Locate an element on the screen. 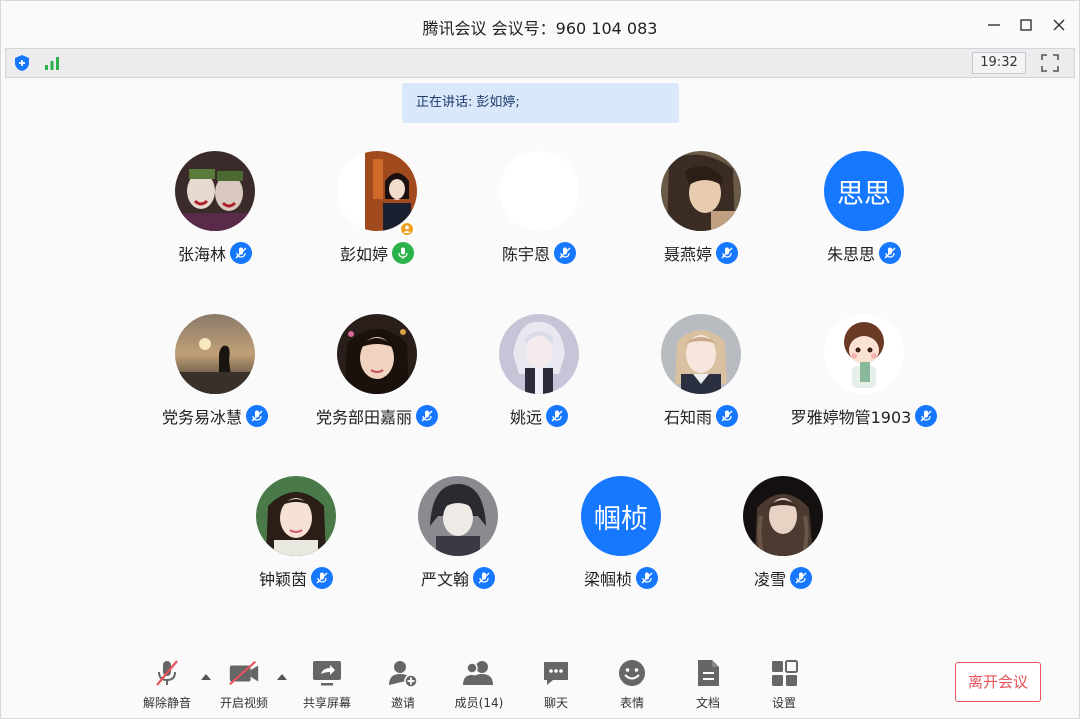 The width and height of the screenshot is (1080, 719). participant-name: 石知雨 is located at coordinates (687, 417).